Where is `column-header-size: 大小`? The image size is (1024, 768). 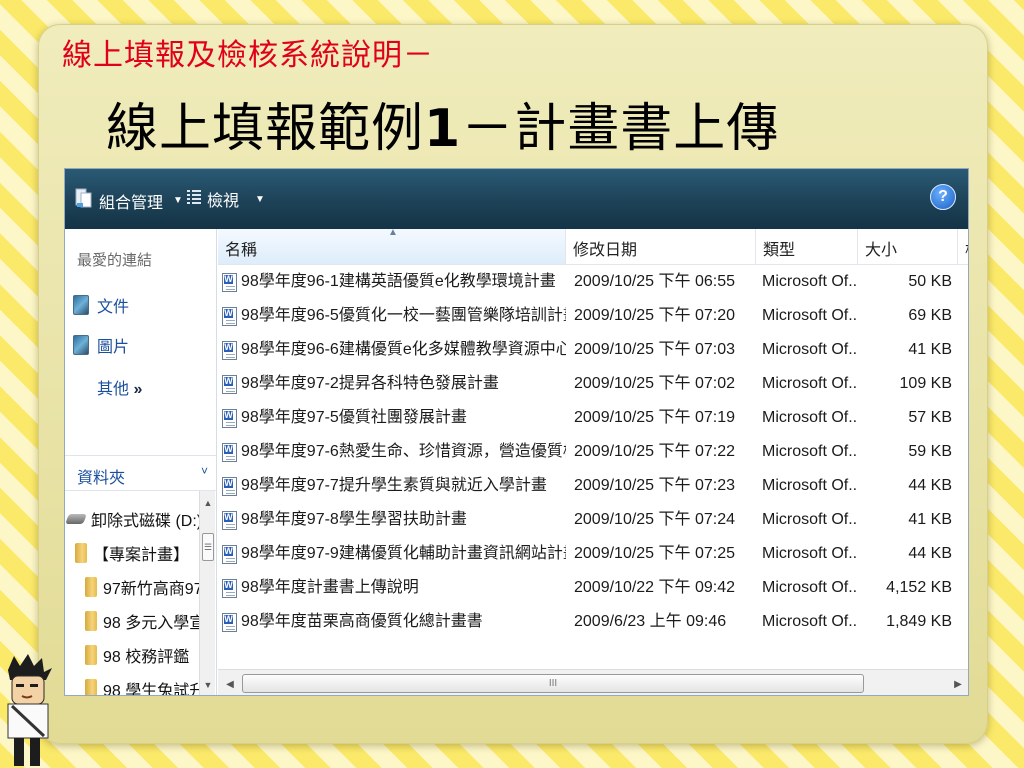 column-header-size: 大小 is located at coordinates (908, 247).